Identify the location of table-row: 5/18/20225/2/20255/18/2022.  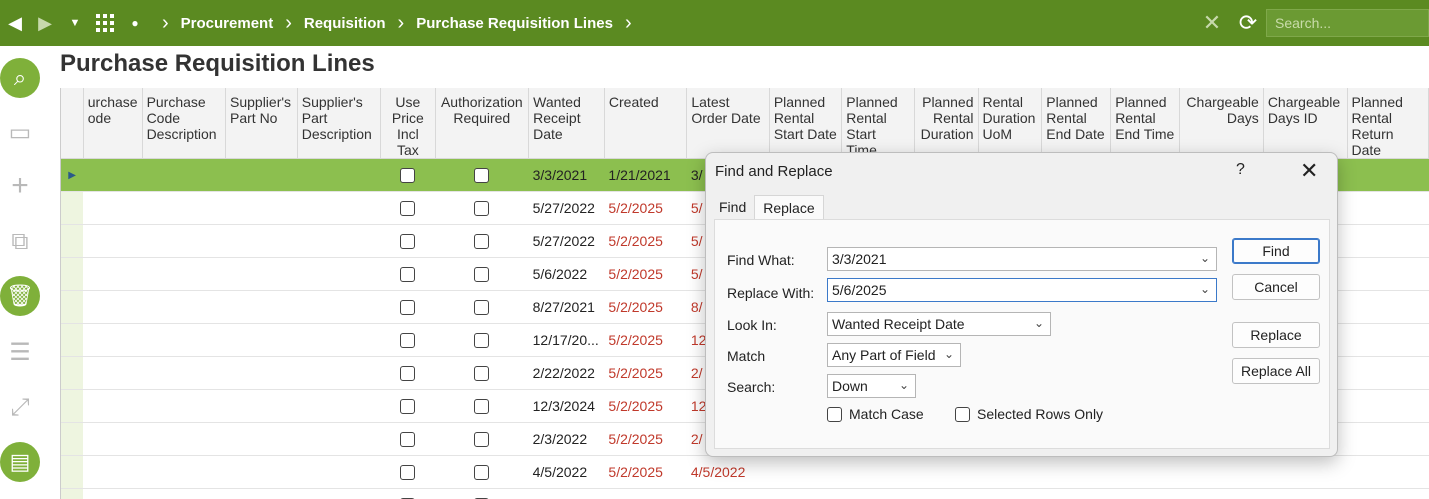
(745, 493).